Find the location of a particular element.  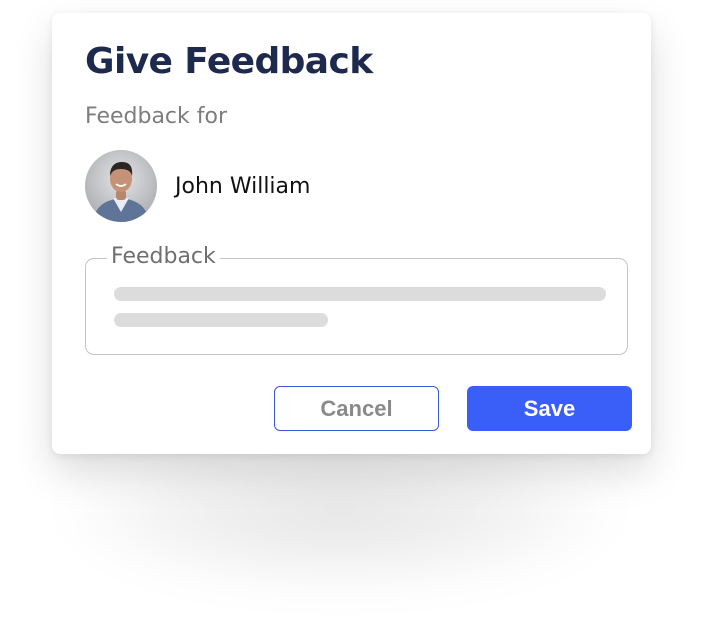

user-photo-avatar-icon is located at coordinates (121, 186).